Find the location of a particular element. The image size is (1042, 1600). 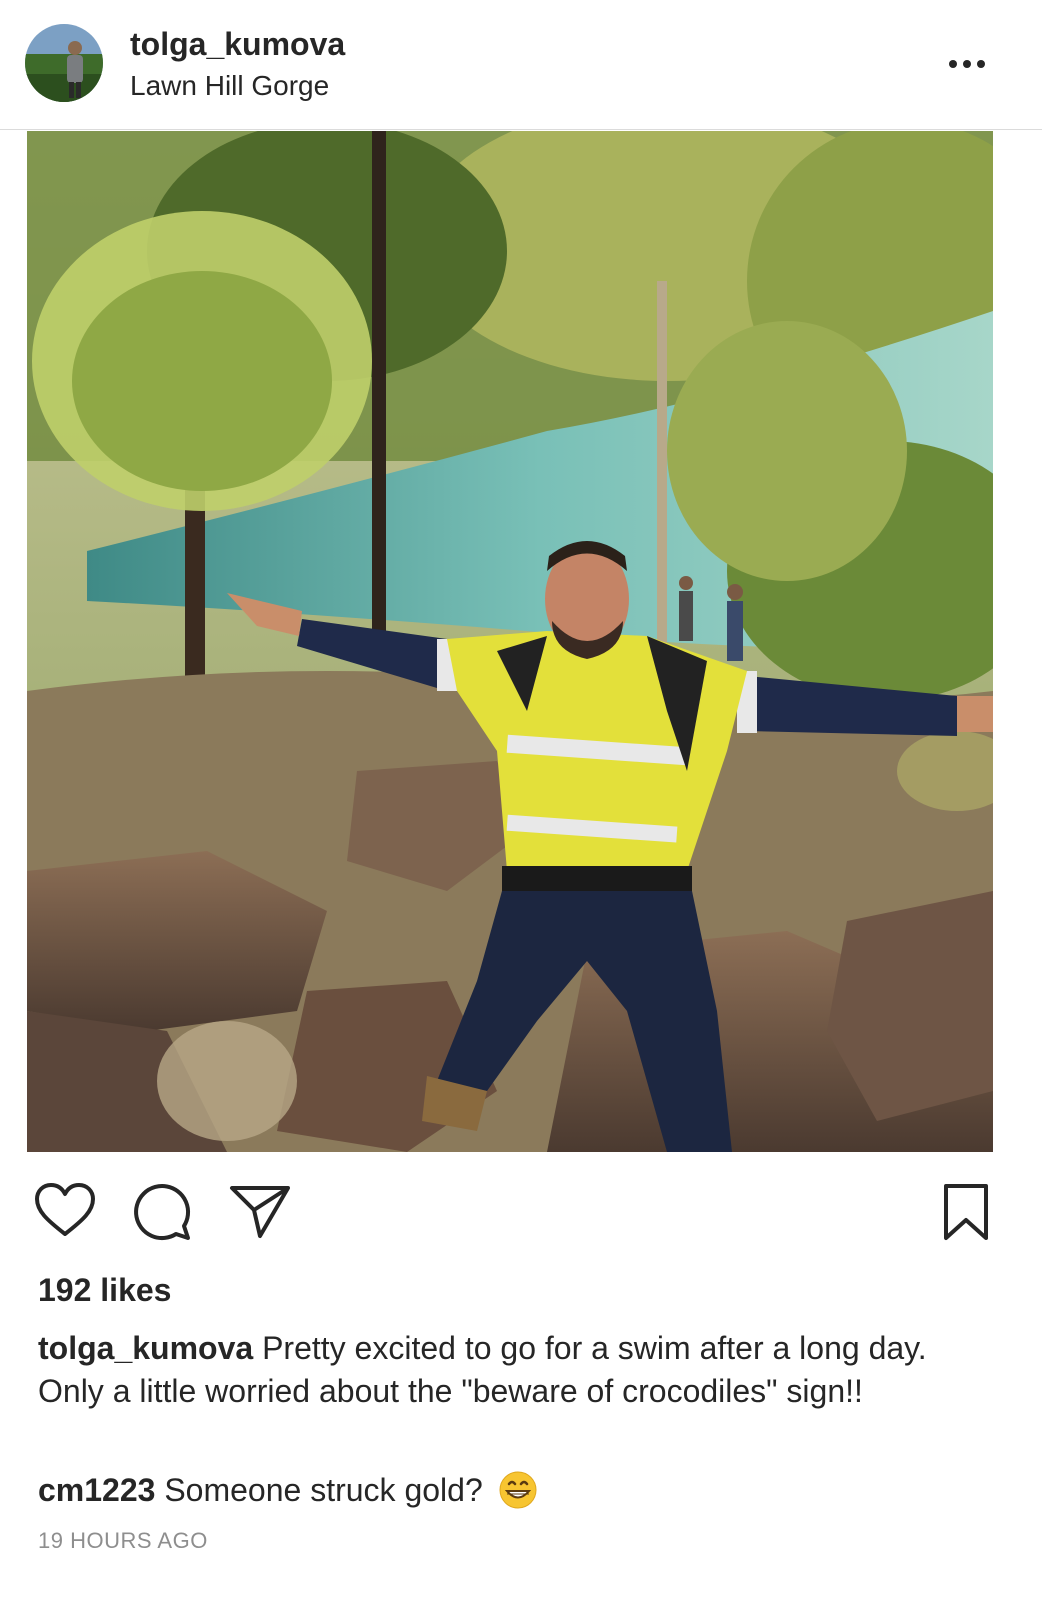

caption-username: tolga_kumova is located at coordinates (145, 1348).